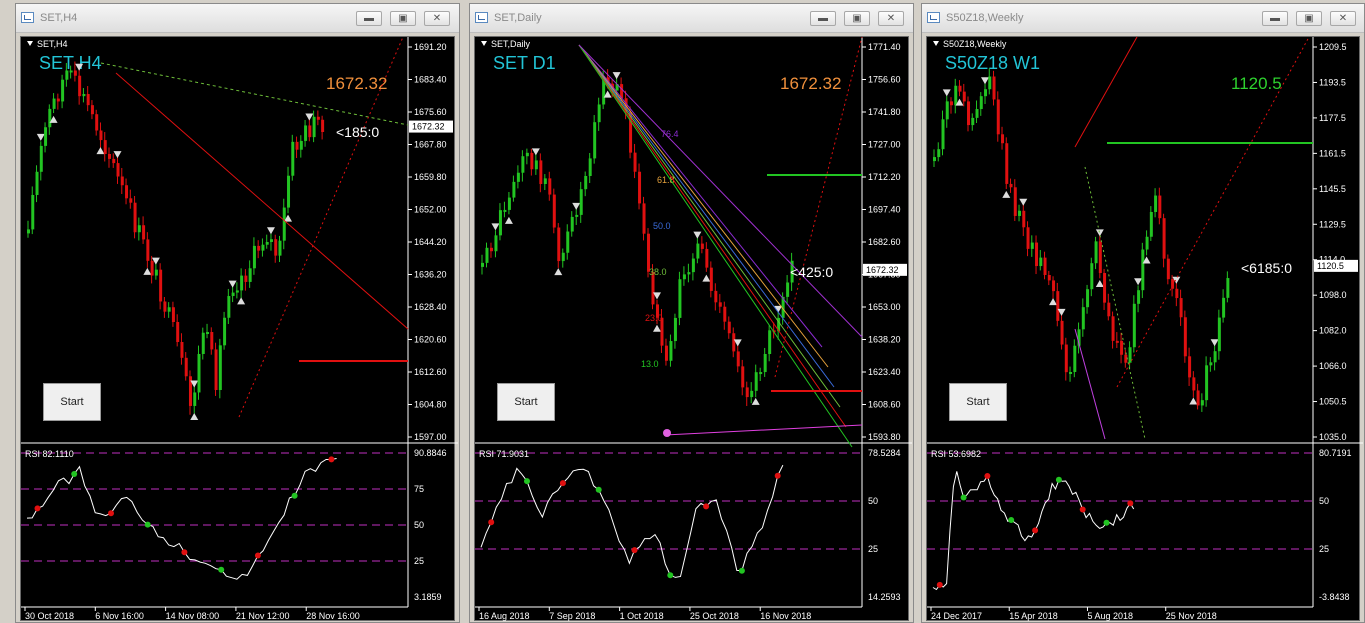 The height and width of the screenshot is (623, 1365). Describe the element at coordinates (237, 18) in the screenshot. I see `window-titlebar: SET,H4 ▬ ▣ ✕` at that location.